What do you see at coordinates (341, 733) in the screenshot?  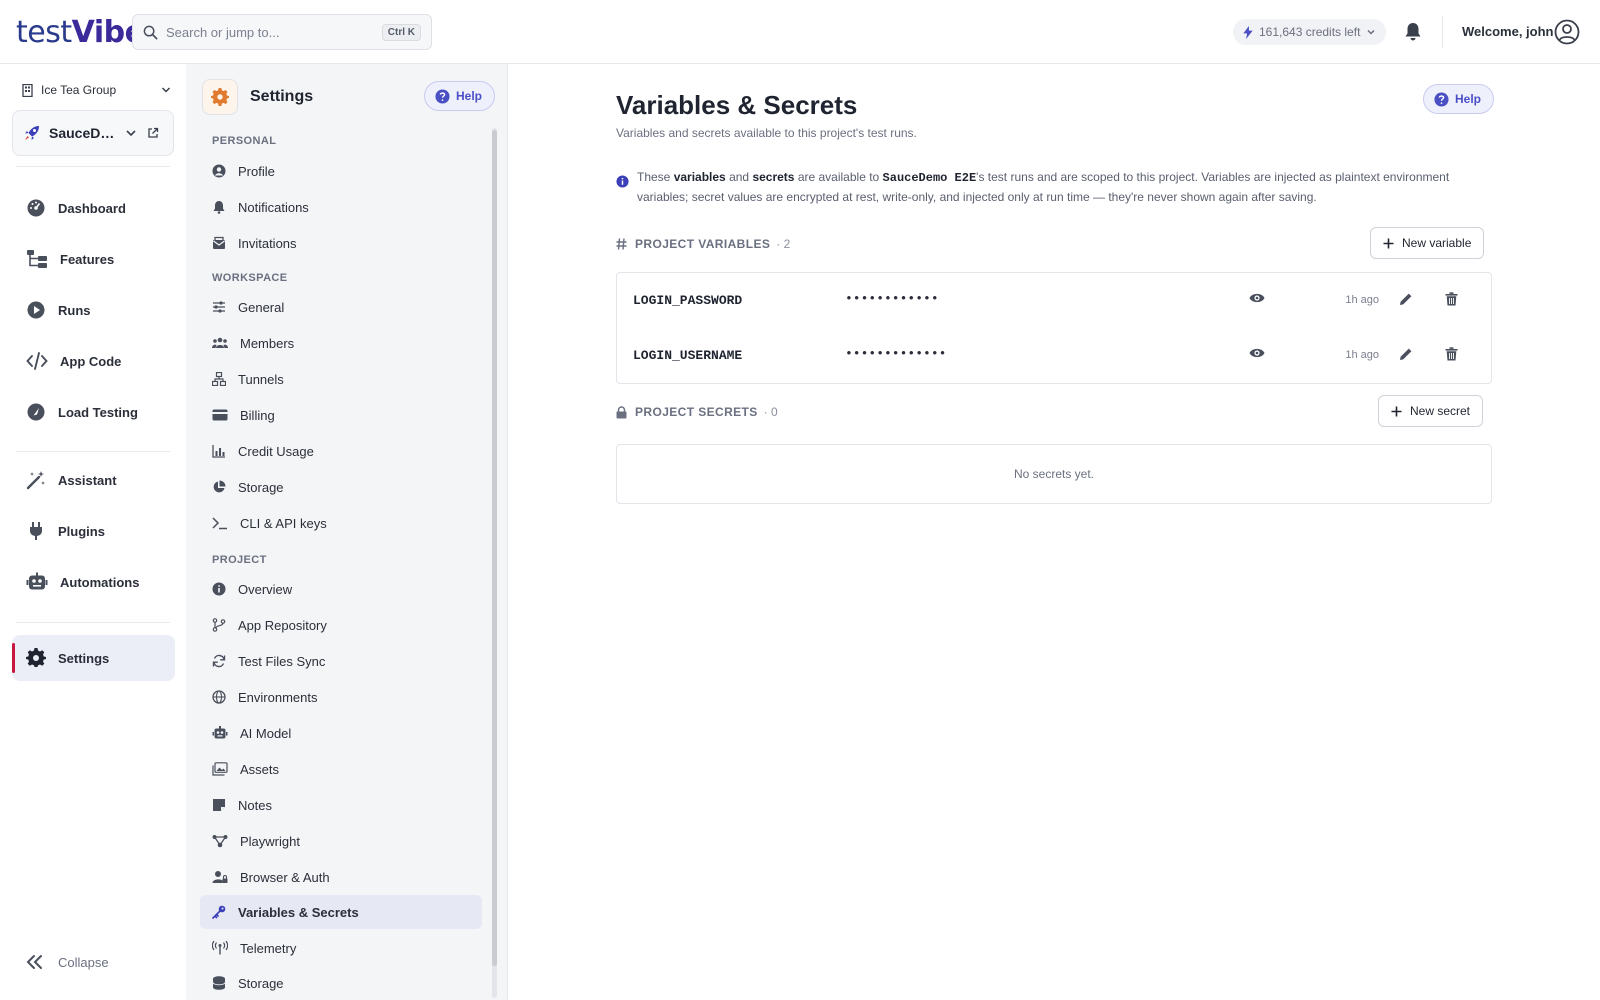 I see `settings-item-ai-model: AI Model` at bounding box center [341, 733].